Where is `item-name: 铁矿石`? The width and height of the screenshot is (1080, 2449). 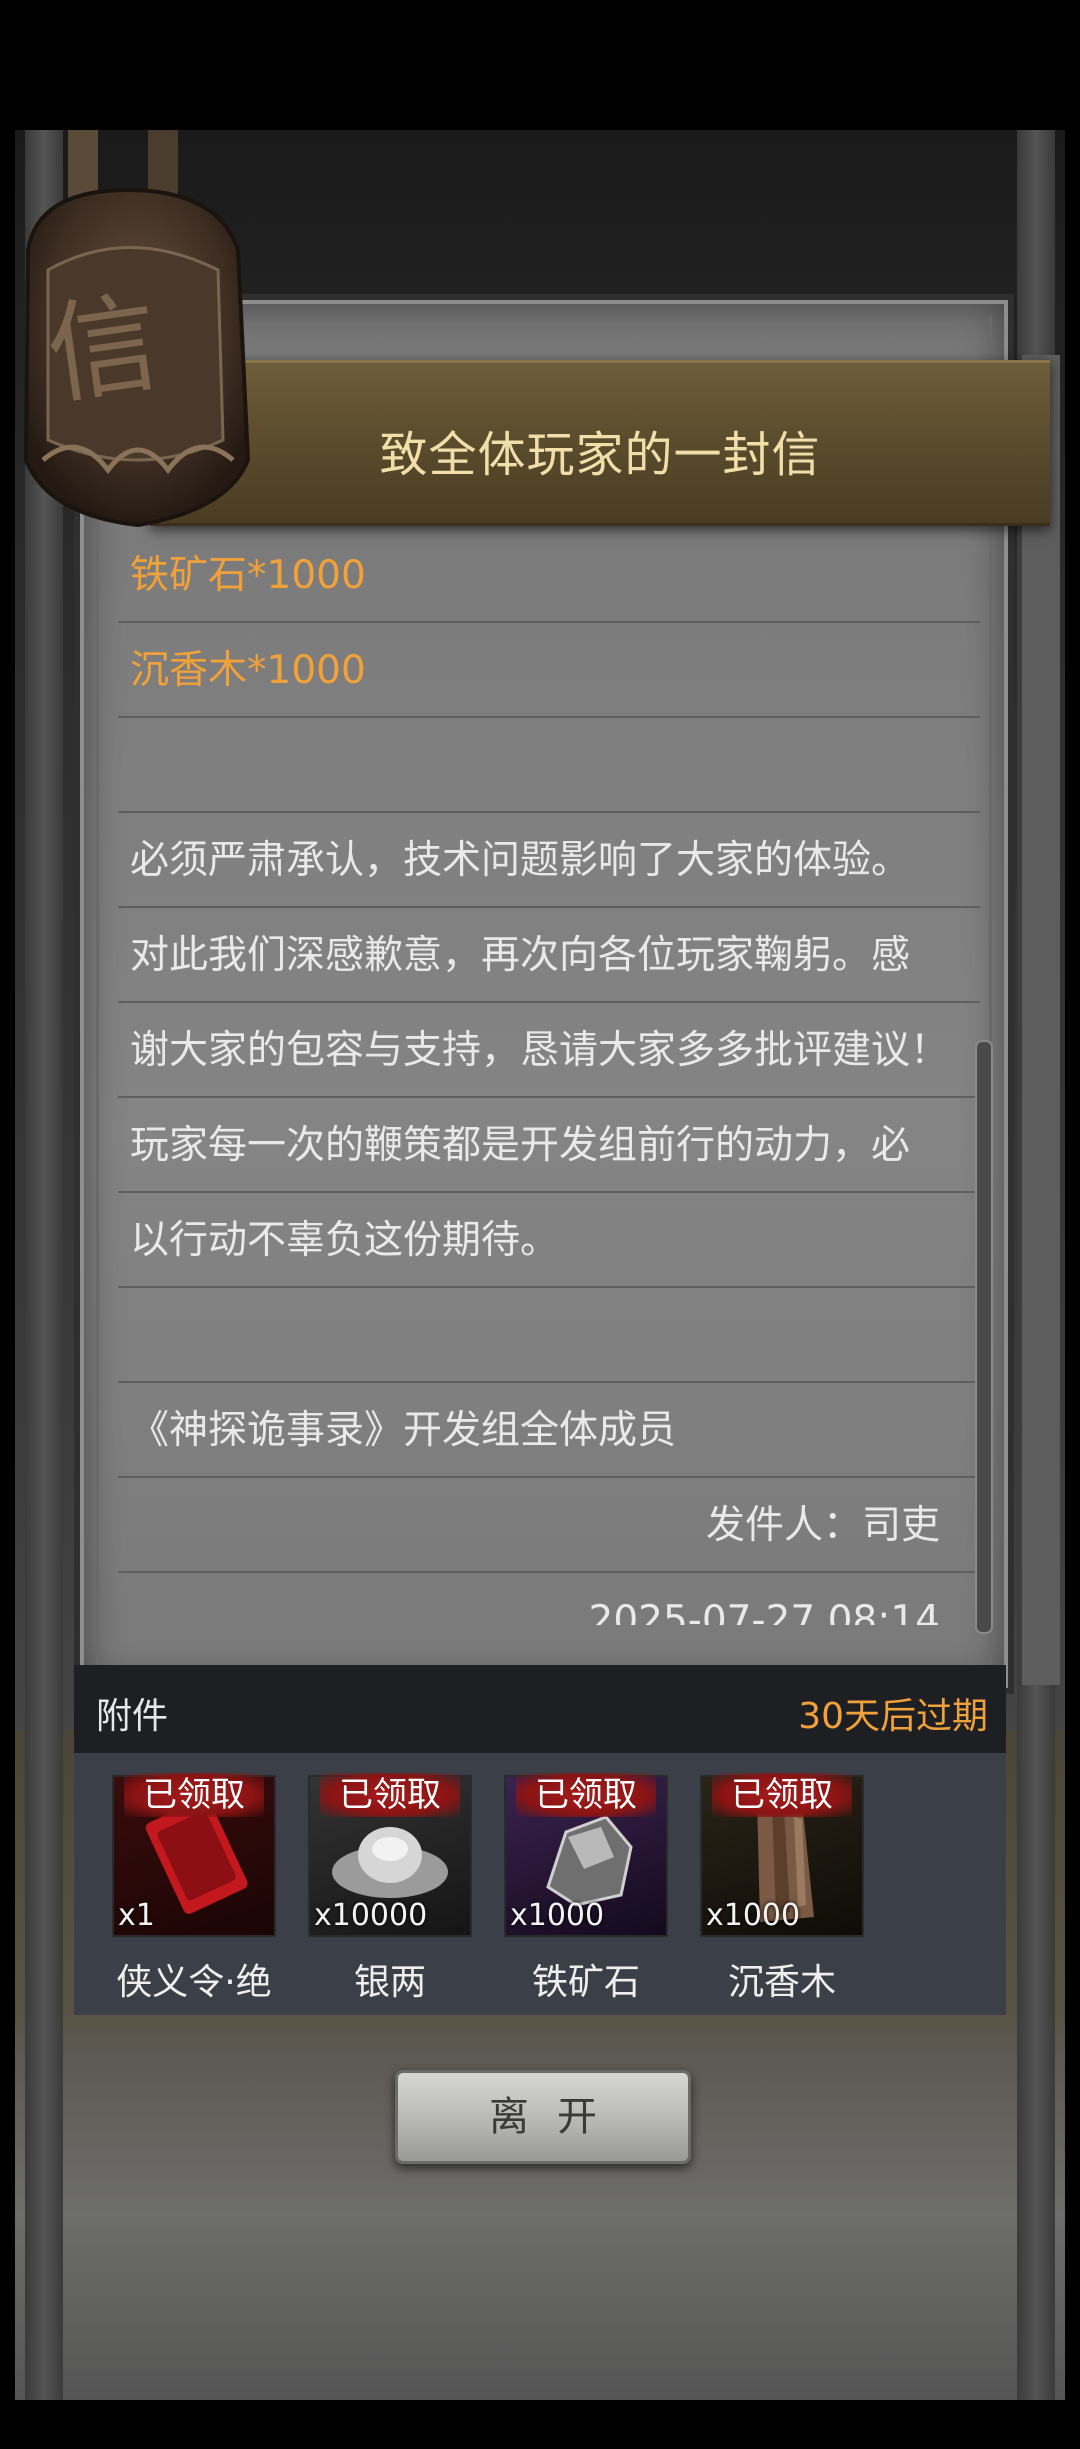
item-name: 铁矿石 is located at coordinates (585, 1982).